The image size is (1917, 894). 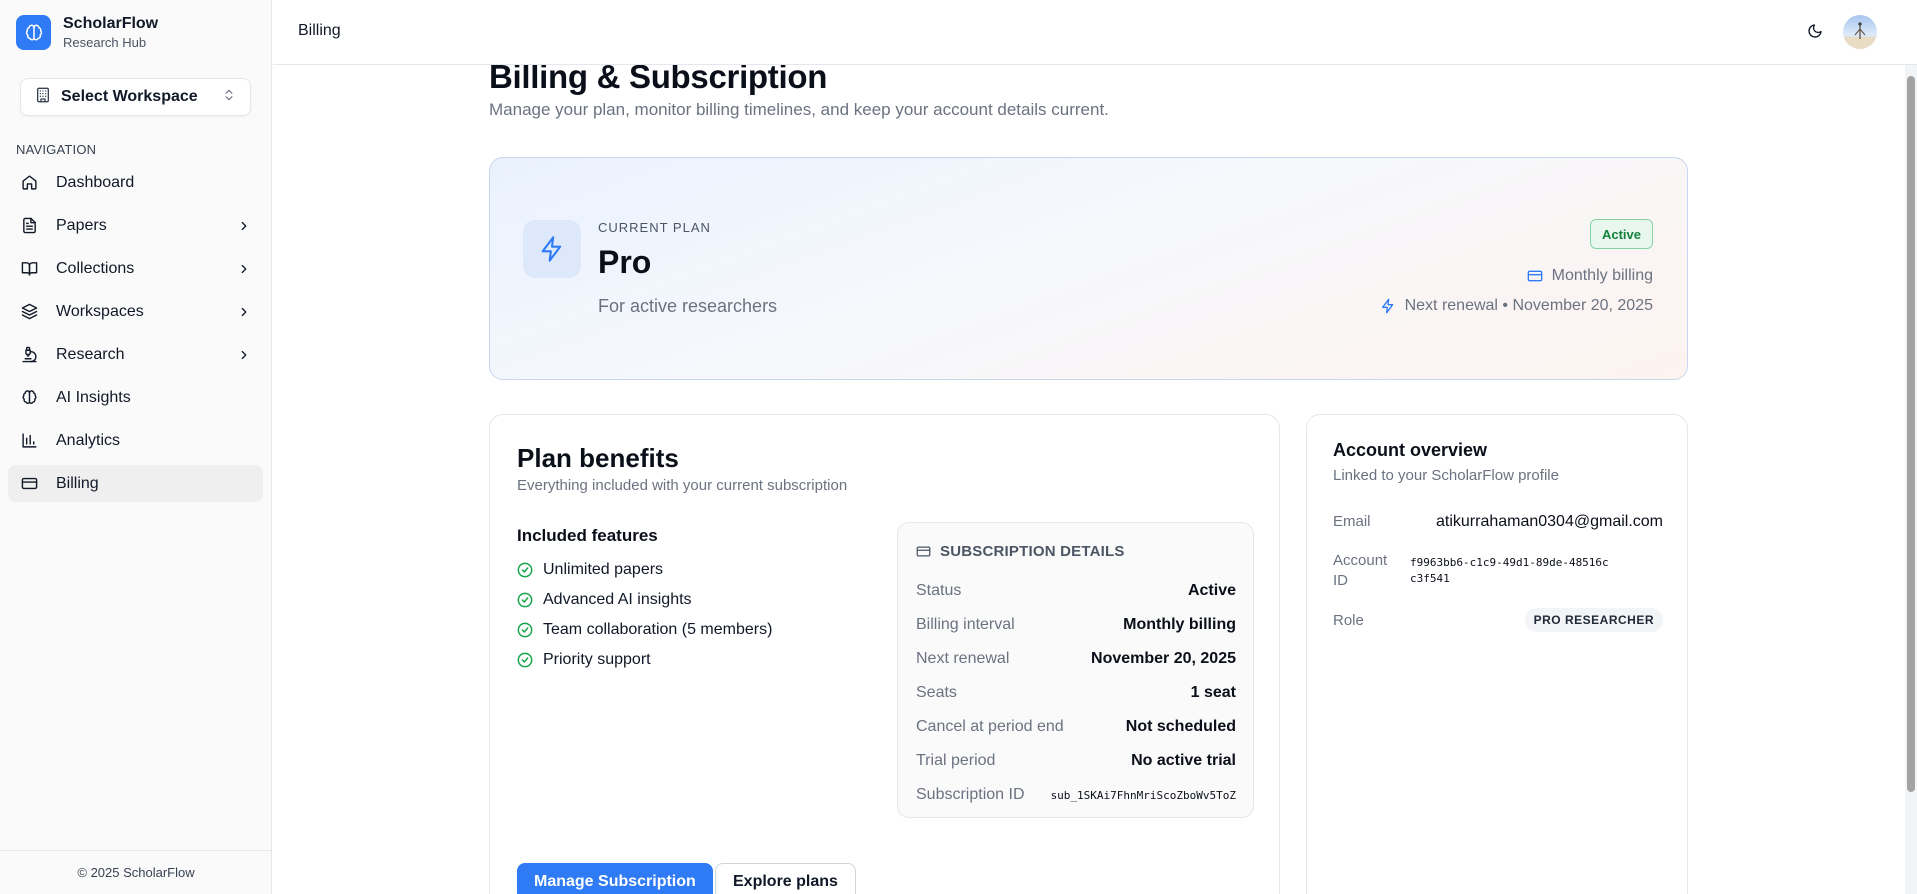 I want to click on plan-billing: Monthly billing, so click(x=1590, y=276).